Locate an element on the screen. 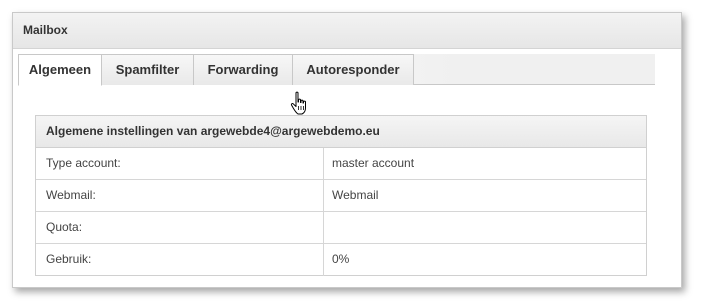 This screenshot has width=702, height=308. table-row: Webmail is located at coordinates (341, 196).